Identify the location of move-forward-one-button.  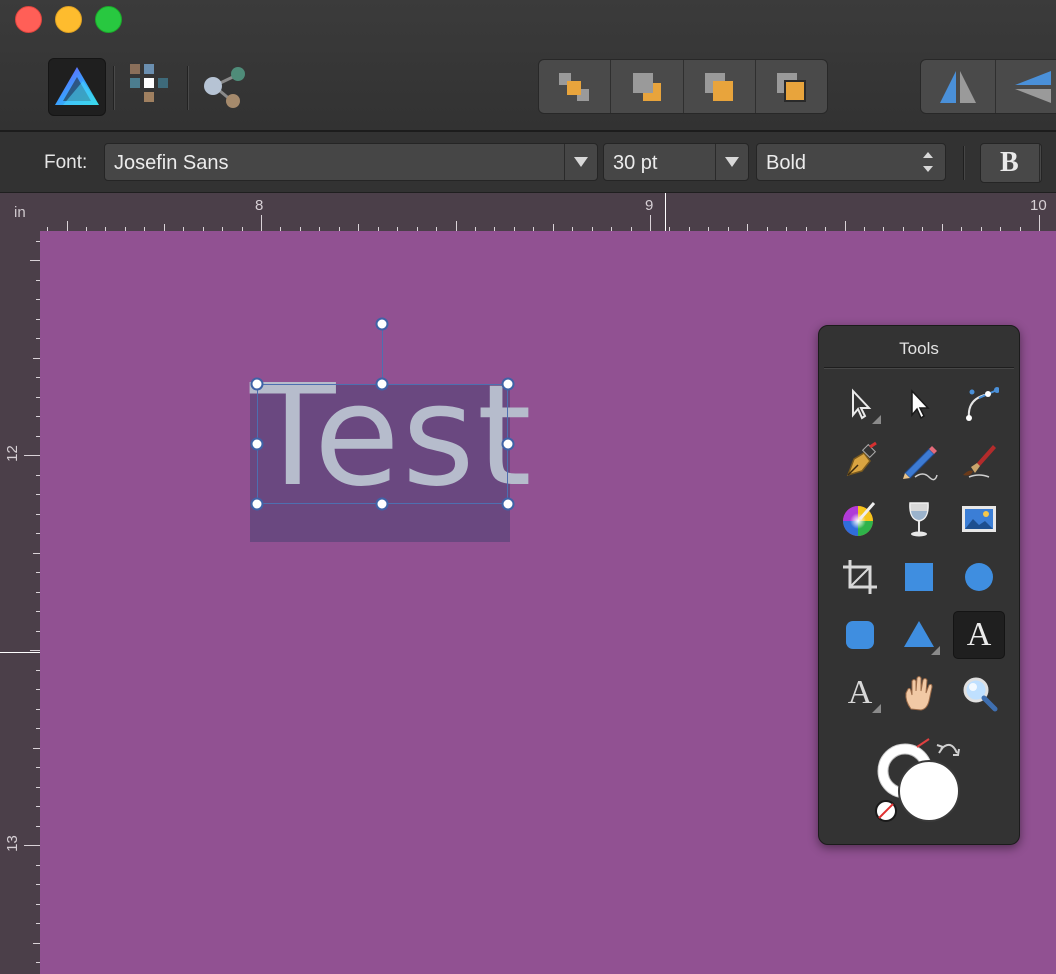
(720, 86).